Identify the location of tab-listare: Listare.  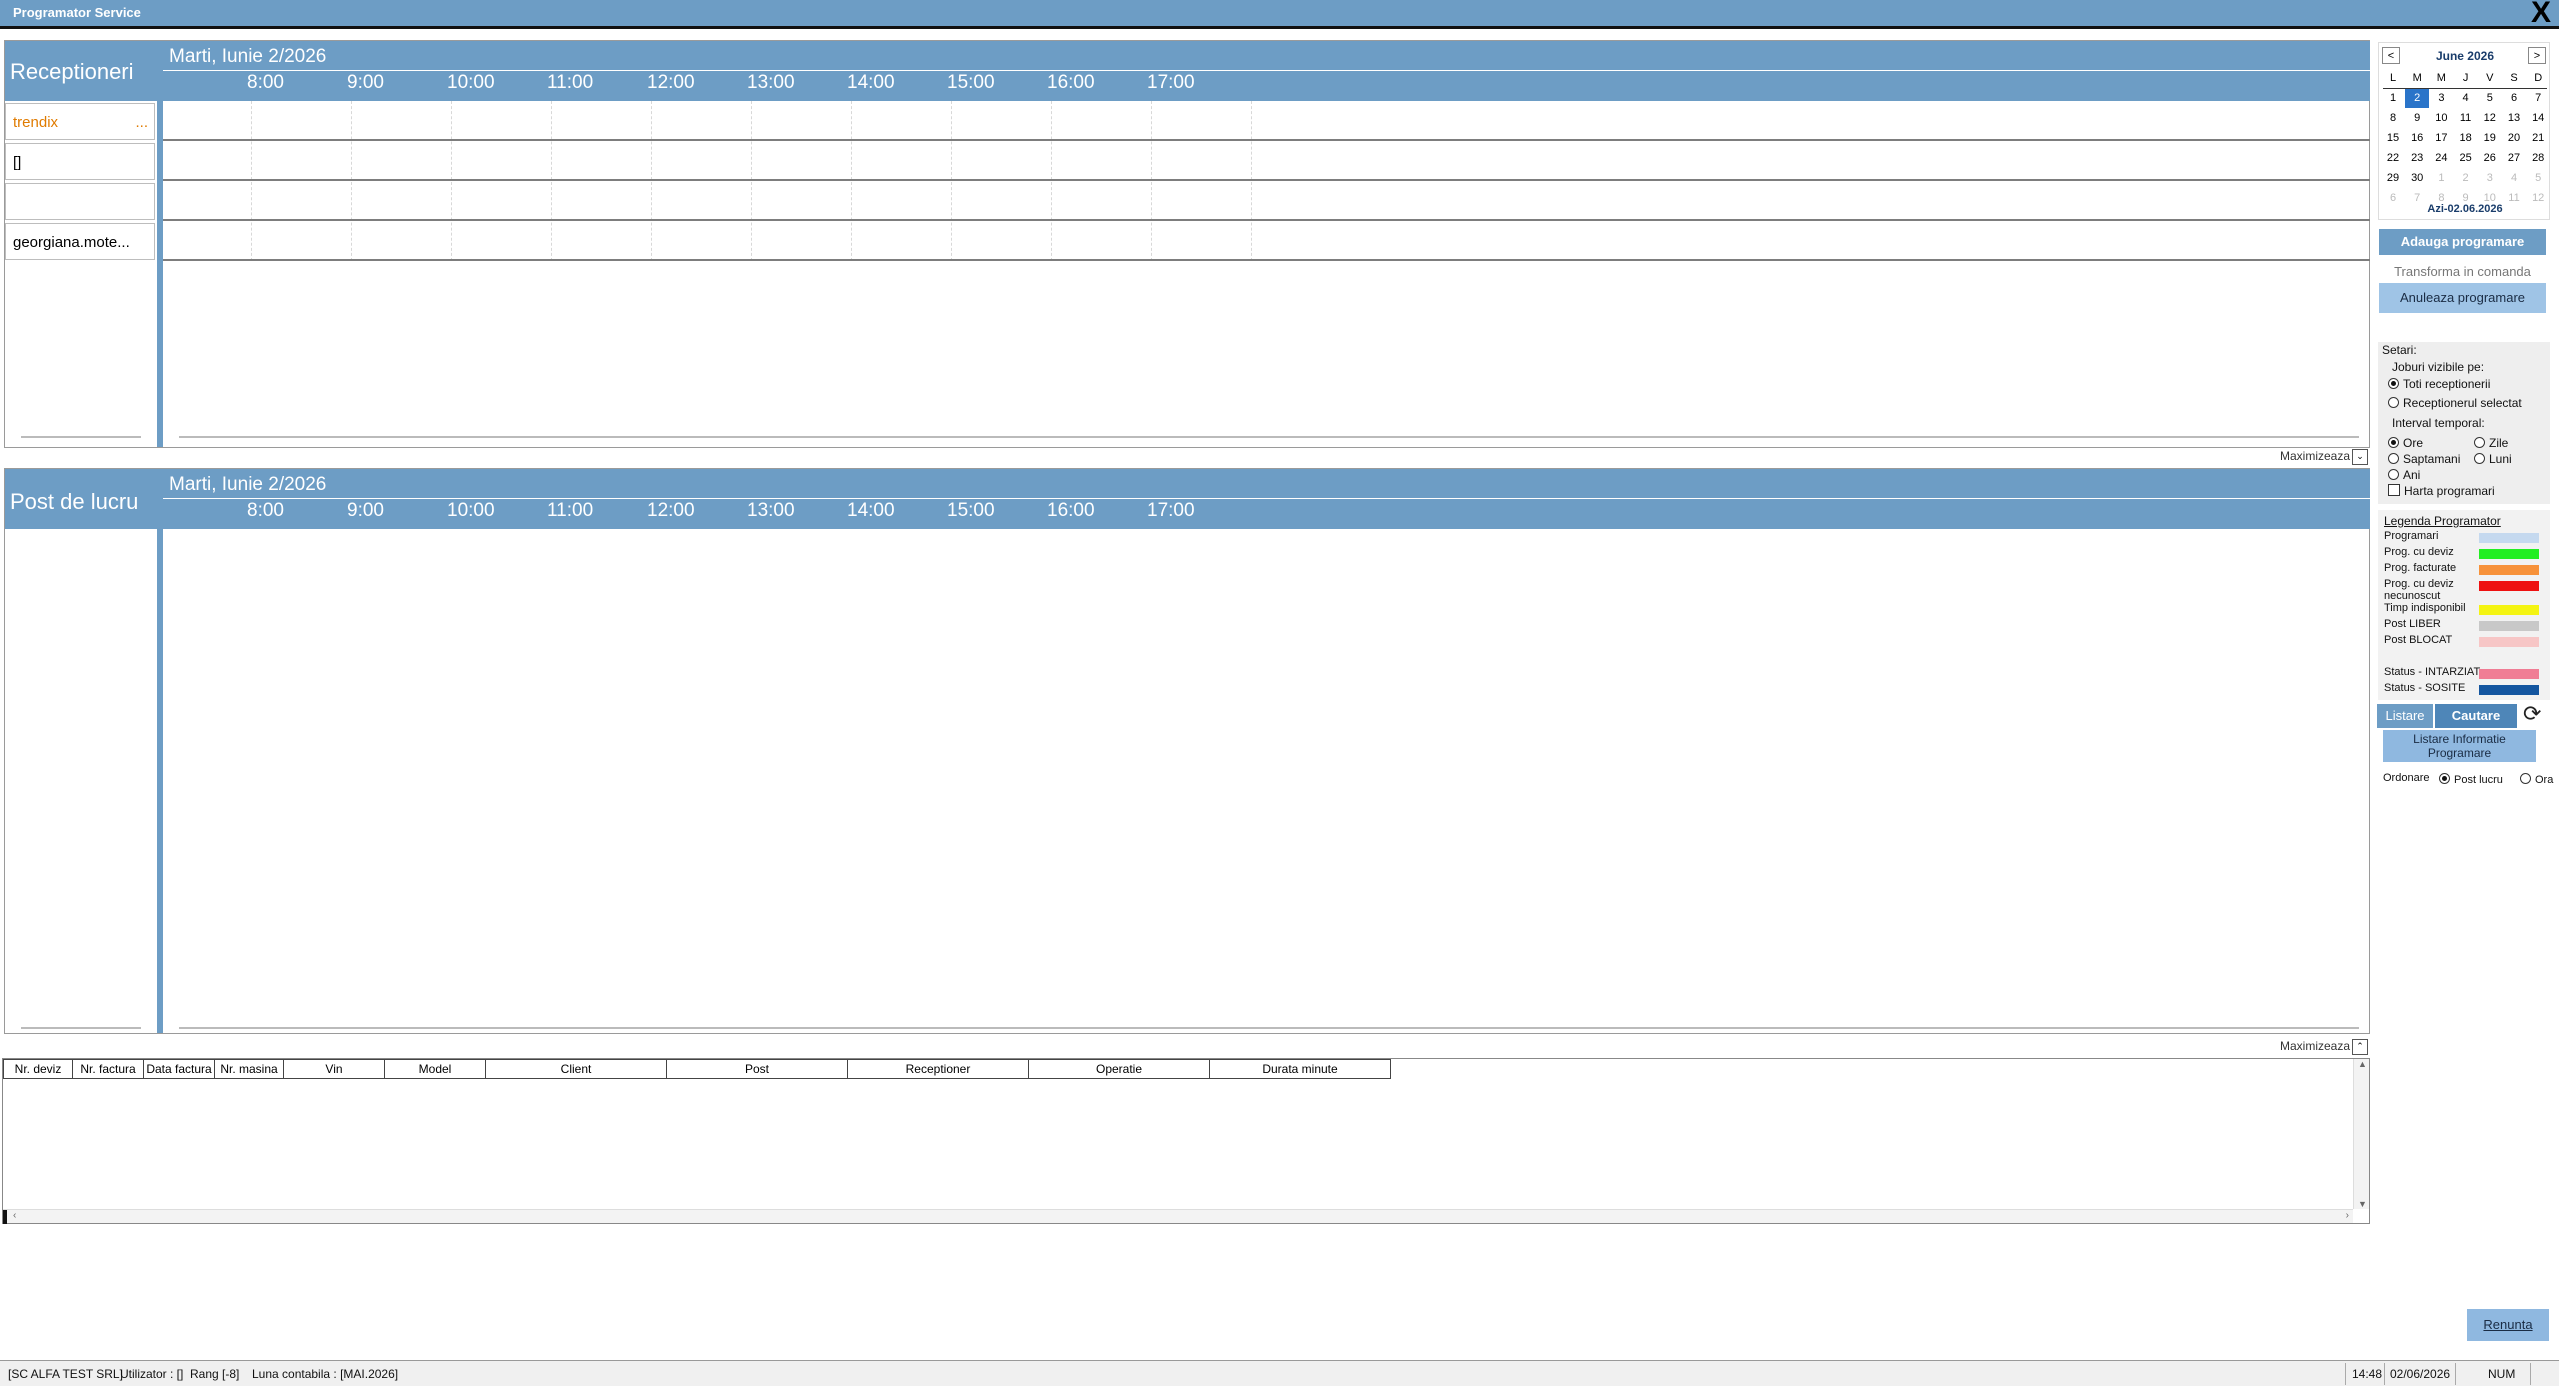
(2405, 716).